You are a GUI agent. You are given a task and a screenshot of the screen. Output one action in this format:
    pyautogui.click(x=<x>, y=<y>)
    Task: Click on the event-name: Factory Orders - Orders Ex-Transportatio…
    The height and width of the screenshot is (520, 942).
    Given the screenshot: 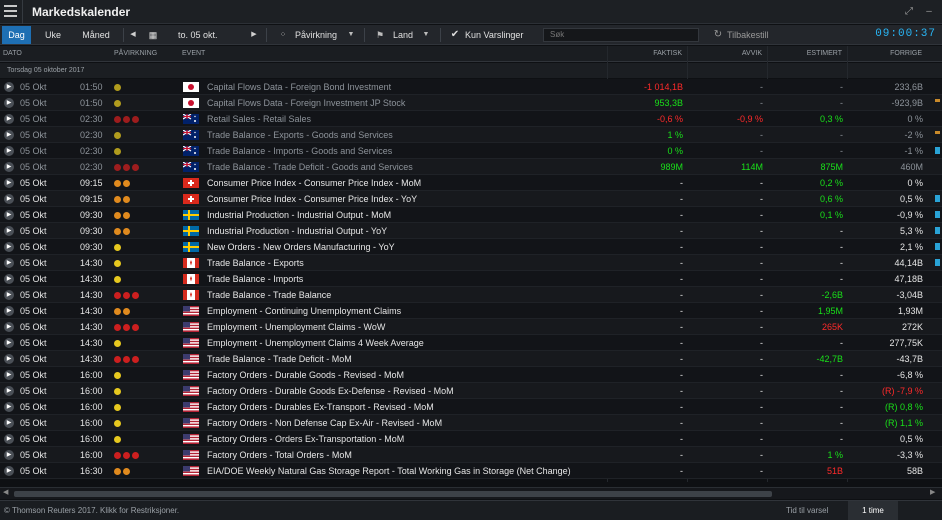 What is the action you would take?
    pyautogui.click(x=305, y=439)
    